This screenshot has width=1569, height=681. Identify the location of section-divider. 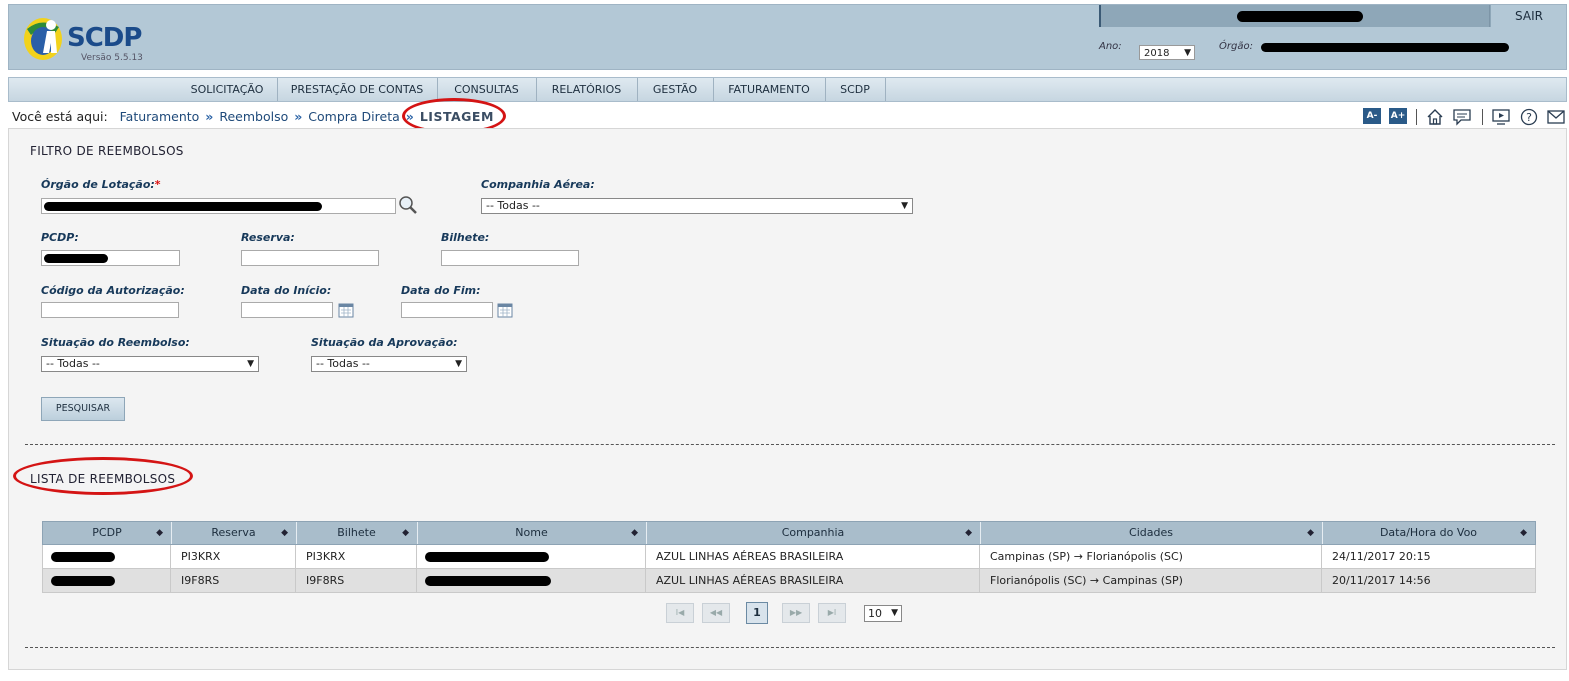
(790, 647).